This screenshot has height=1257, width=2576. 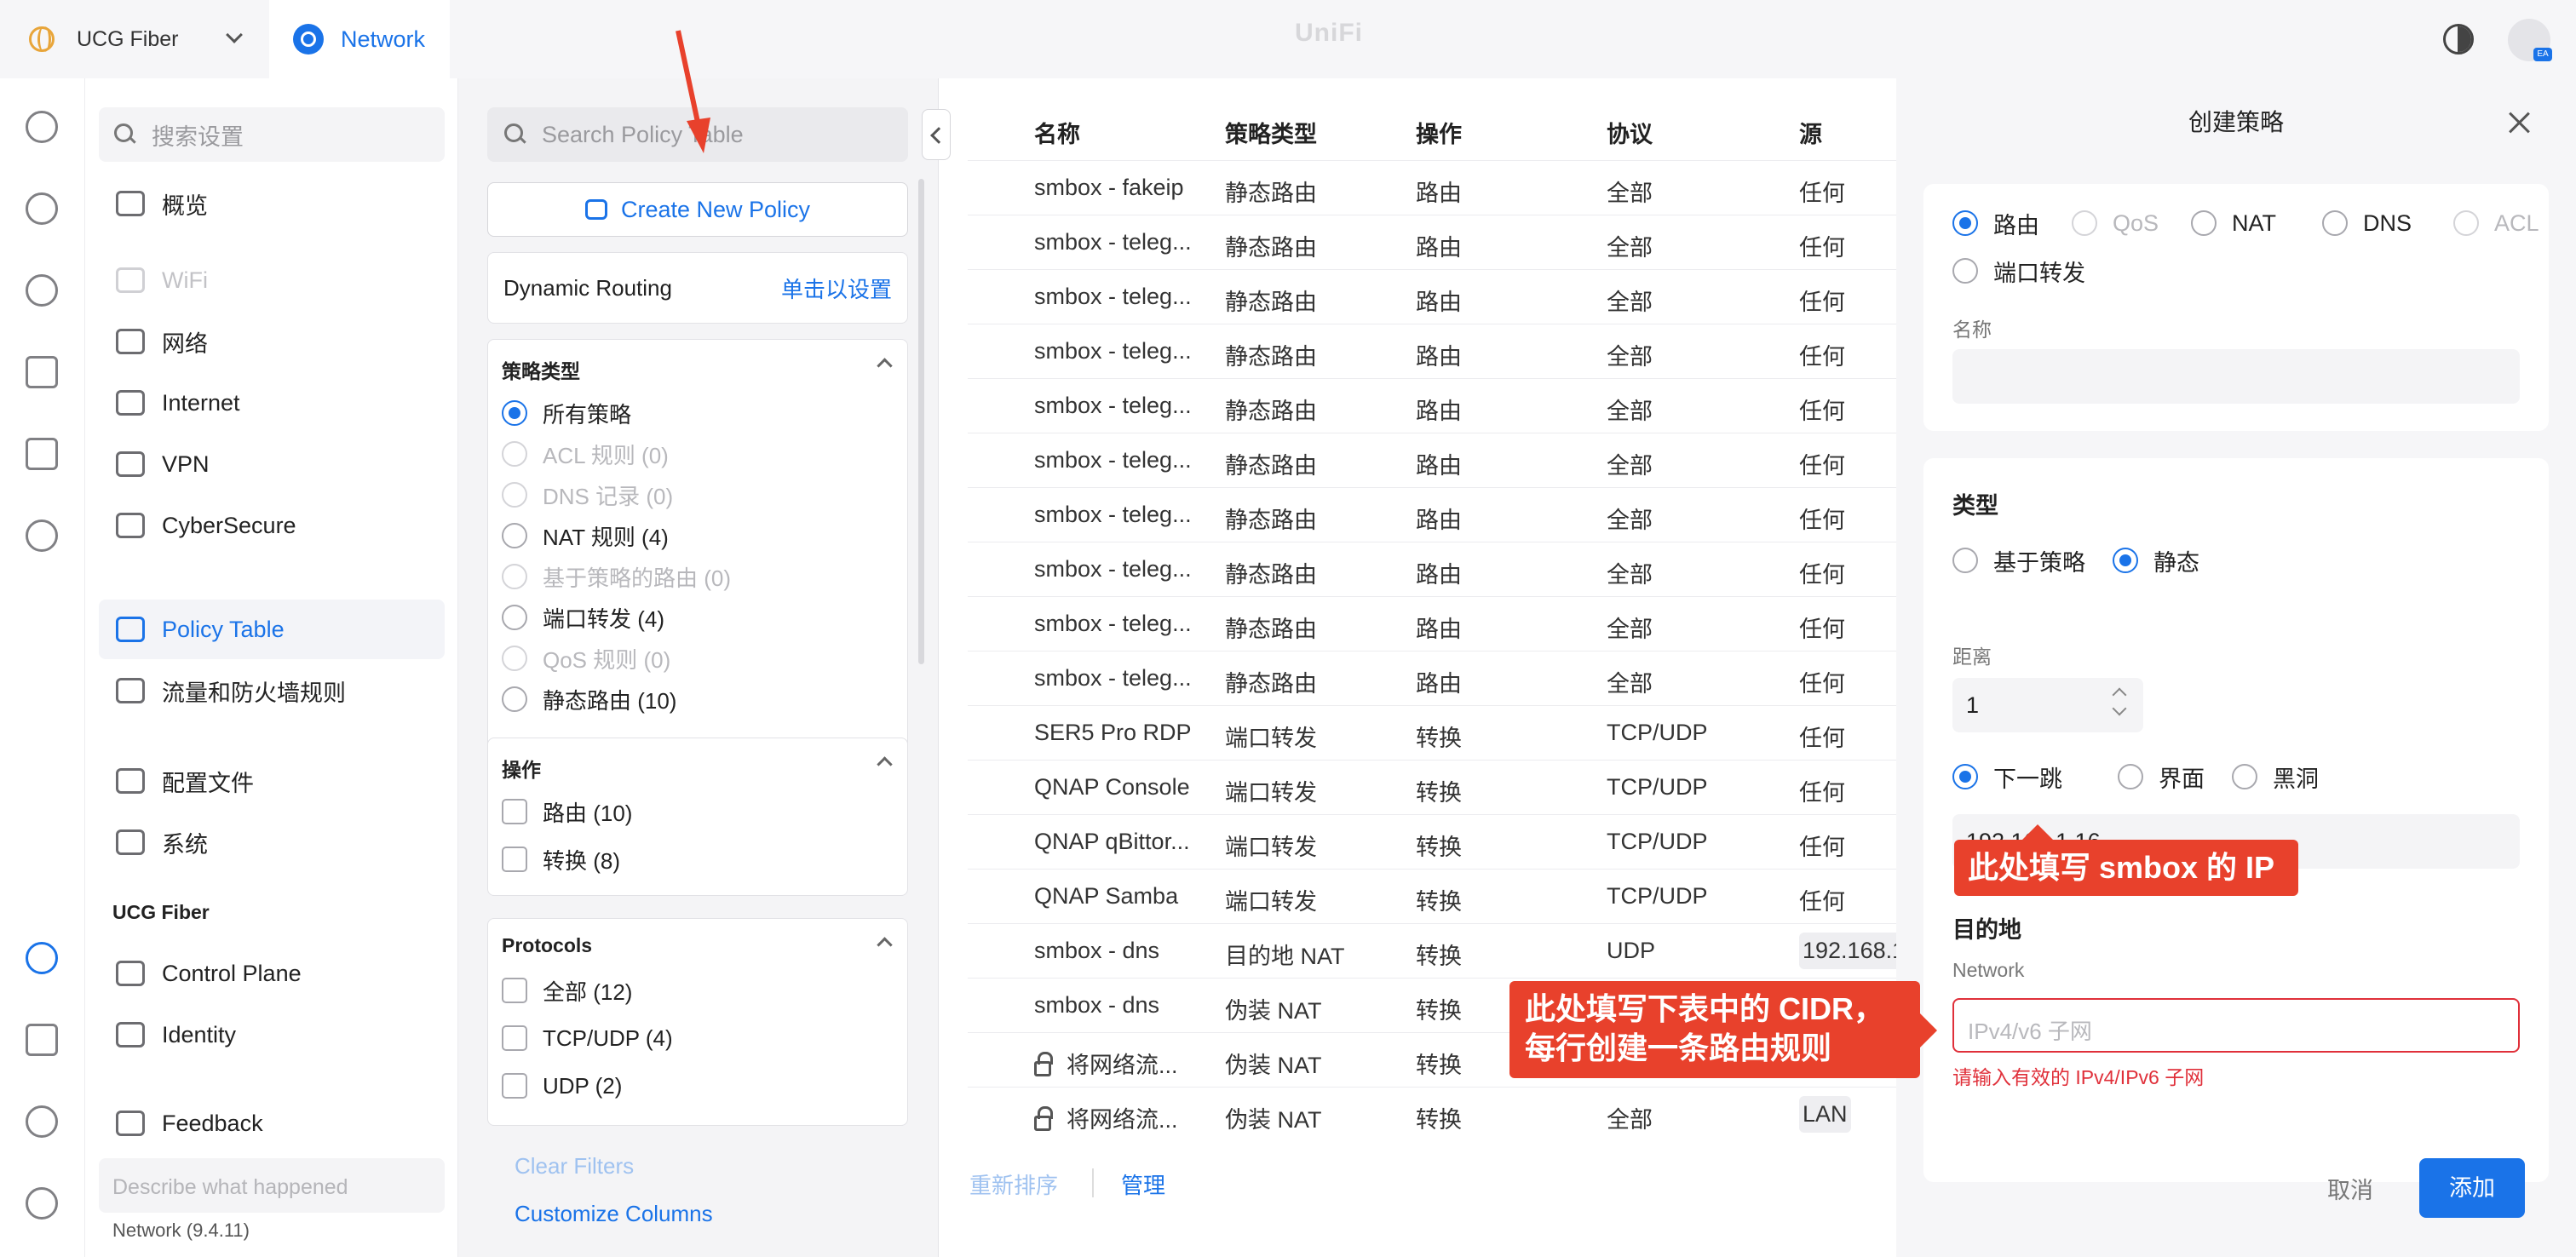 I want to click on table-row: QNAP qBittor... 端口转发 转换 TCP/UDP 任何, so click(x=1432, y=841).